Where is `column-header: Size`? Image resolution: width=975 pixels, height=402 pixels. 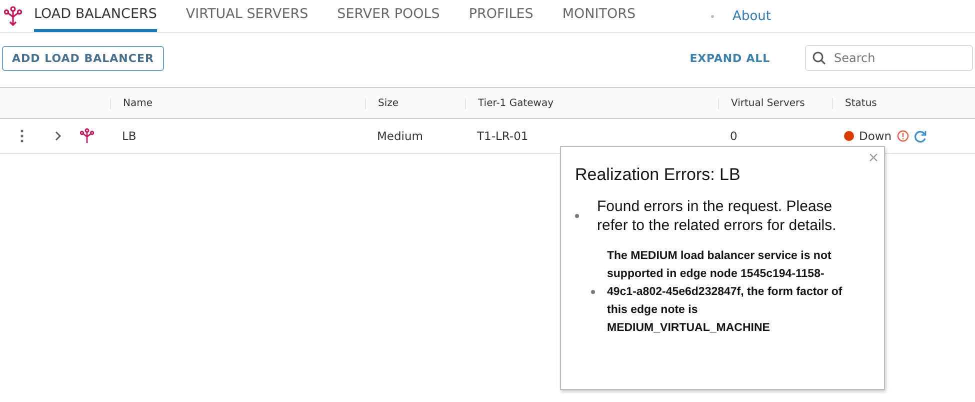
column-header: Size is located at coordinates (388, 103).